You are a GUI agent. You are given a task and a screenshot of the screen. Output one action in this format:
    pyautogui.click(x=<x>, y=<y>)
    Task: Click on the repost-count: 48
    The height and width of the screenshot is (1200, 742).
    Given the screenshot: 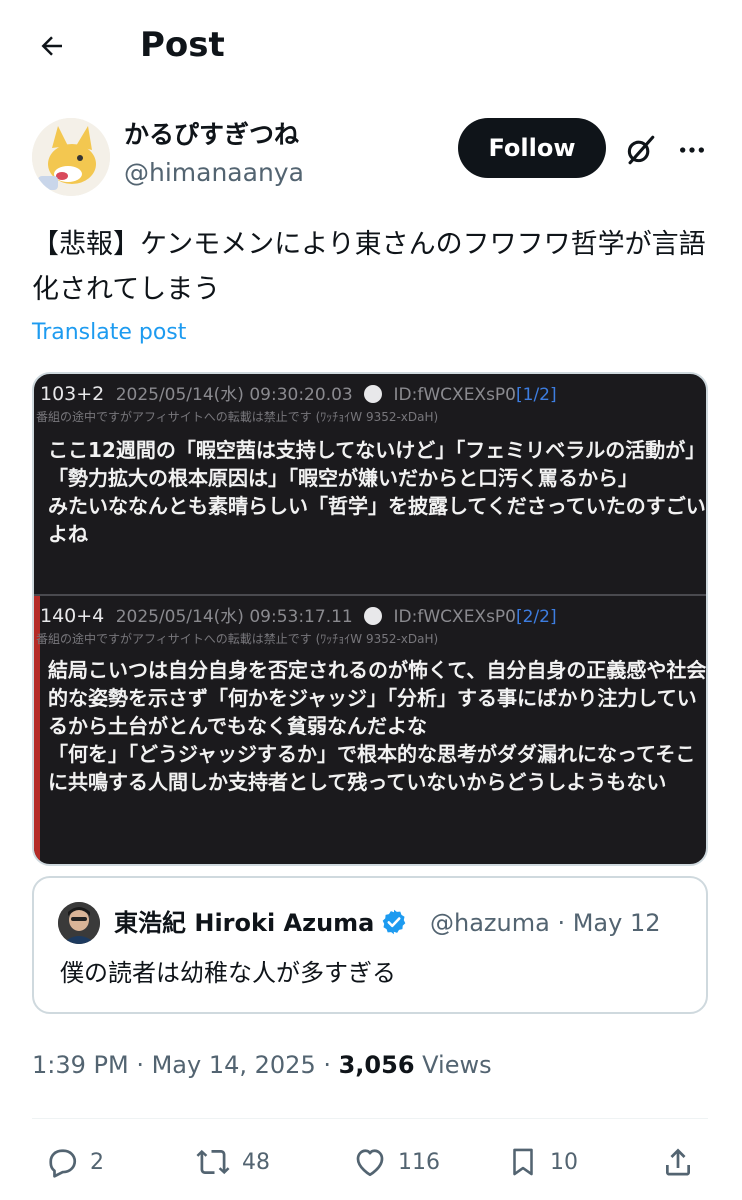 What is the action you would take?
    pyautogui.click(x=256, y=1162)
    